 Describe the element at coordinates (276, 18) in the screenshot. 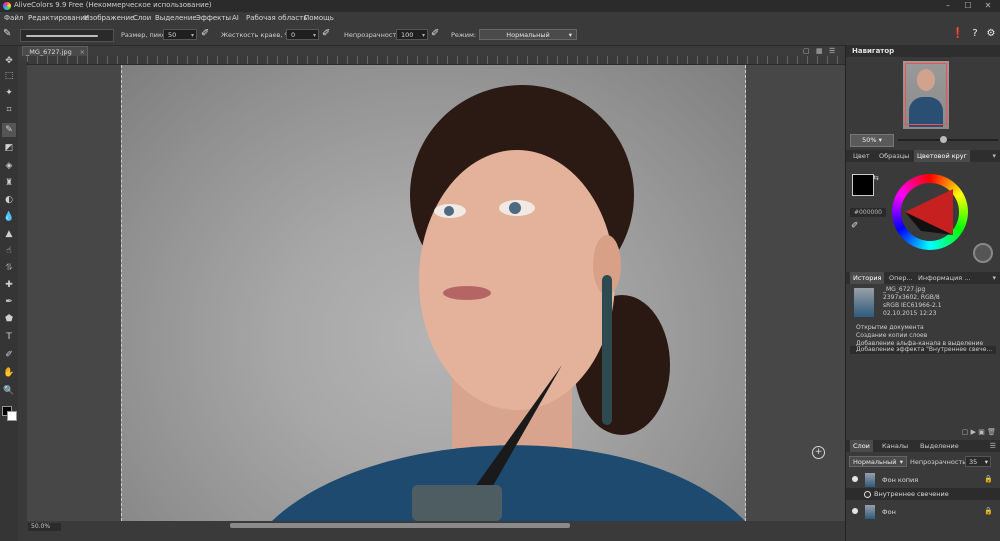

I see `menu-workspace: Рабочая область` at that location.